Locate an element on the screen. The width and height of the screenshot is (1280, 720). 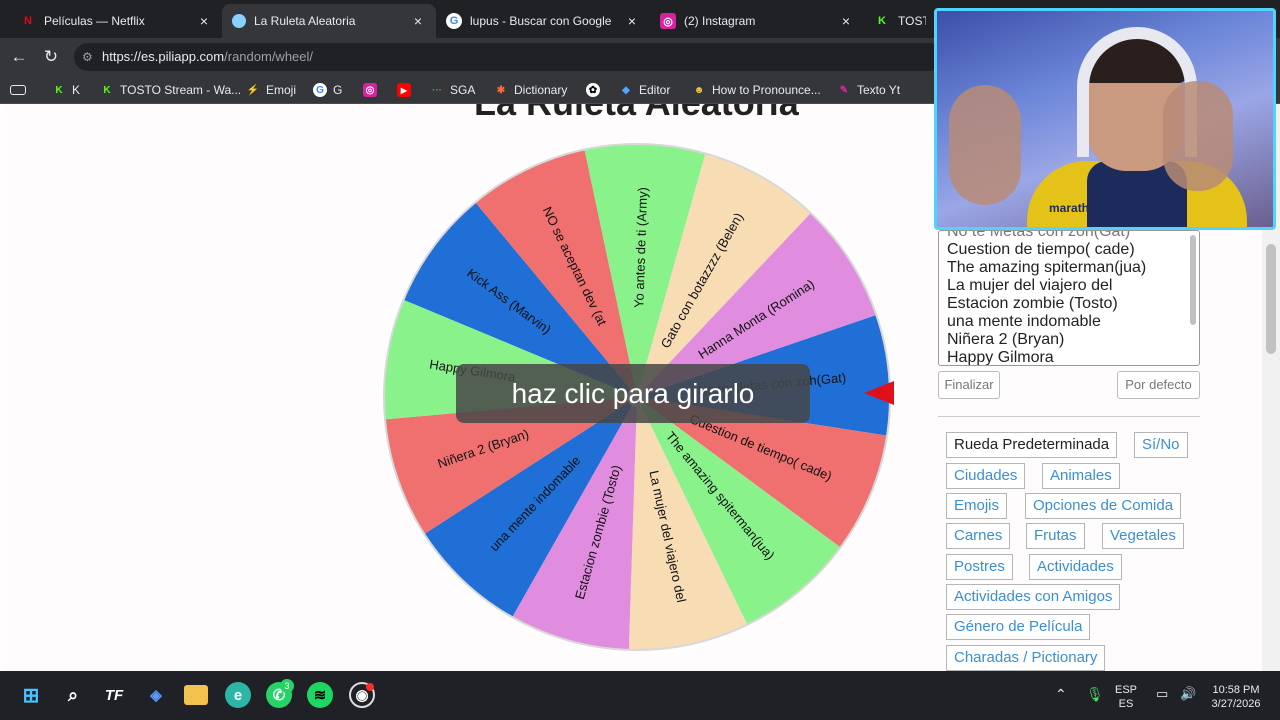
preset-postres: Postres is located at coordinates (979, 567).